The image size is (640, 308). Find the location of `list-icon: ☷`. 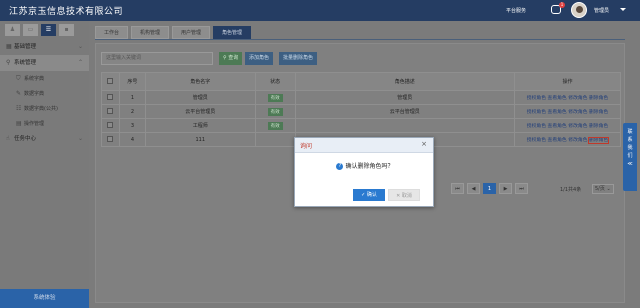

list-icon: ☷ is located at coordinates (19, 108).